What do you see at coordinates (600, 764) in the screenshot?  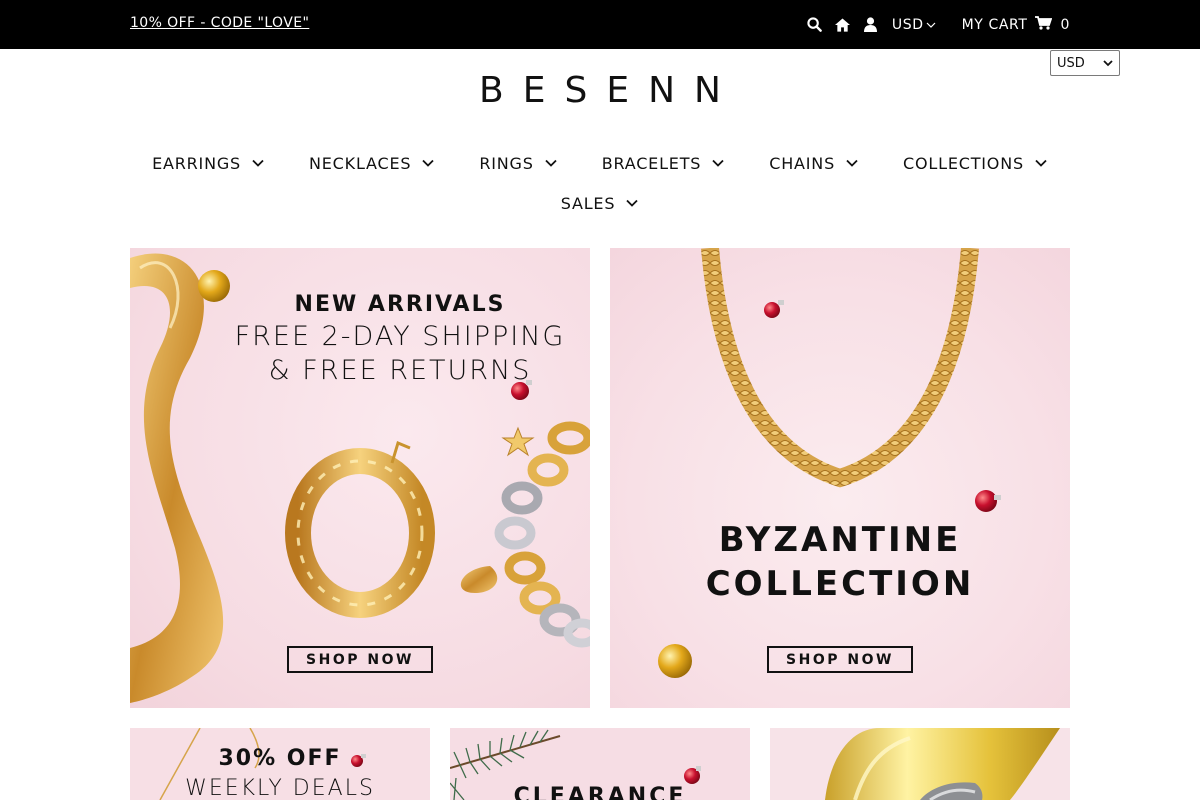 I see `banner-clearance: CLEARANCE` at bounding box center [600, 764].